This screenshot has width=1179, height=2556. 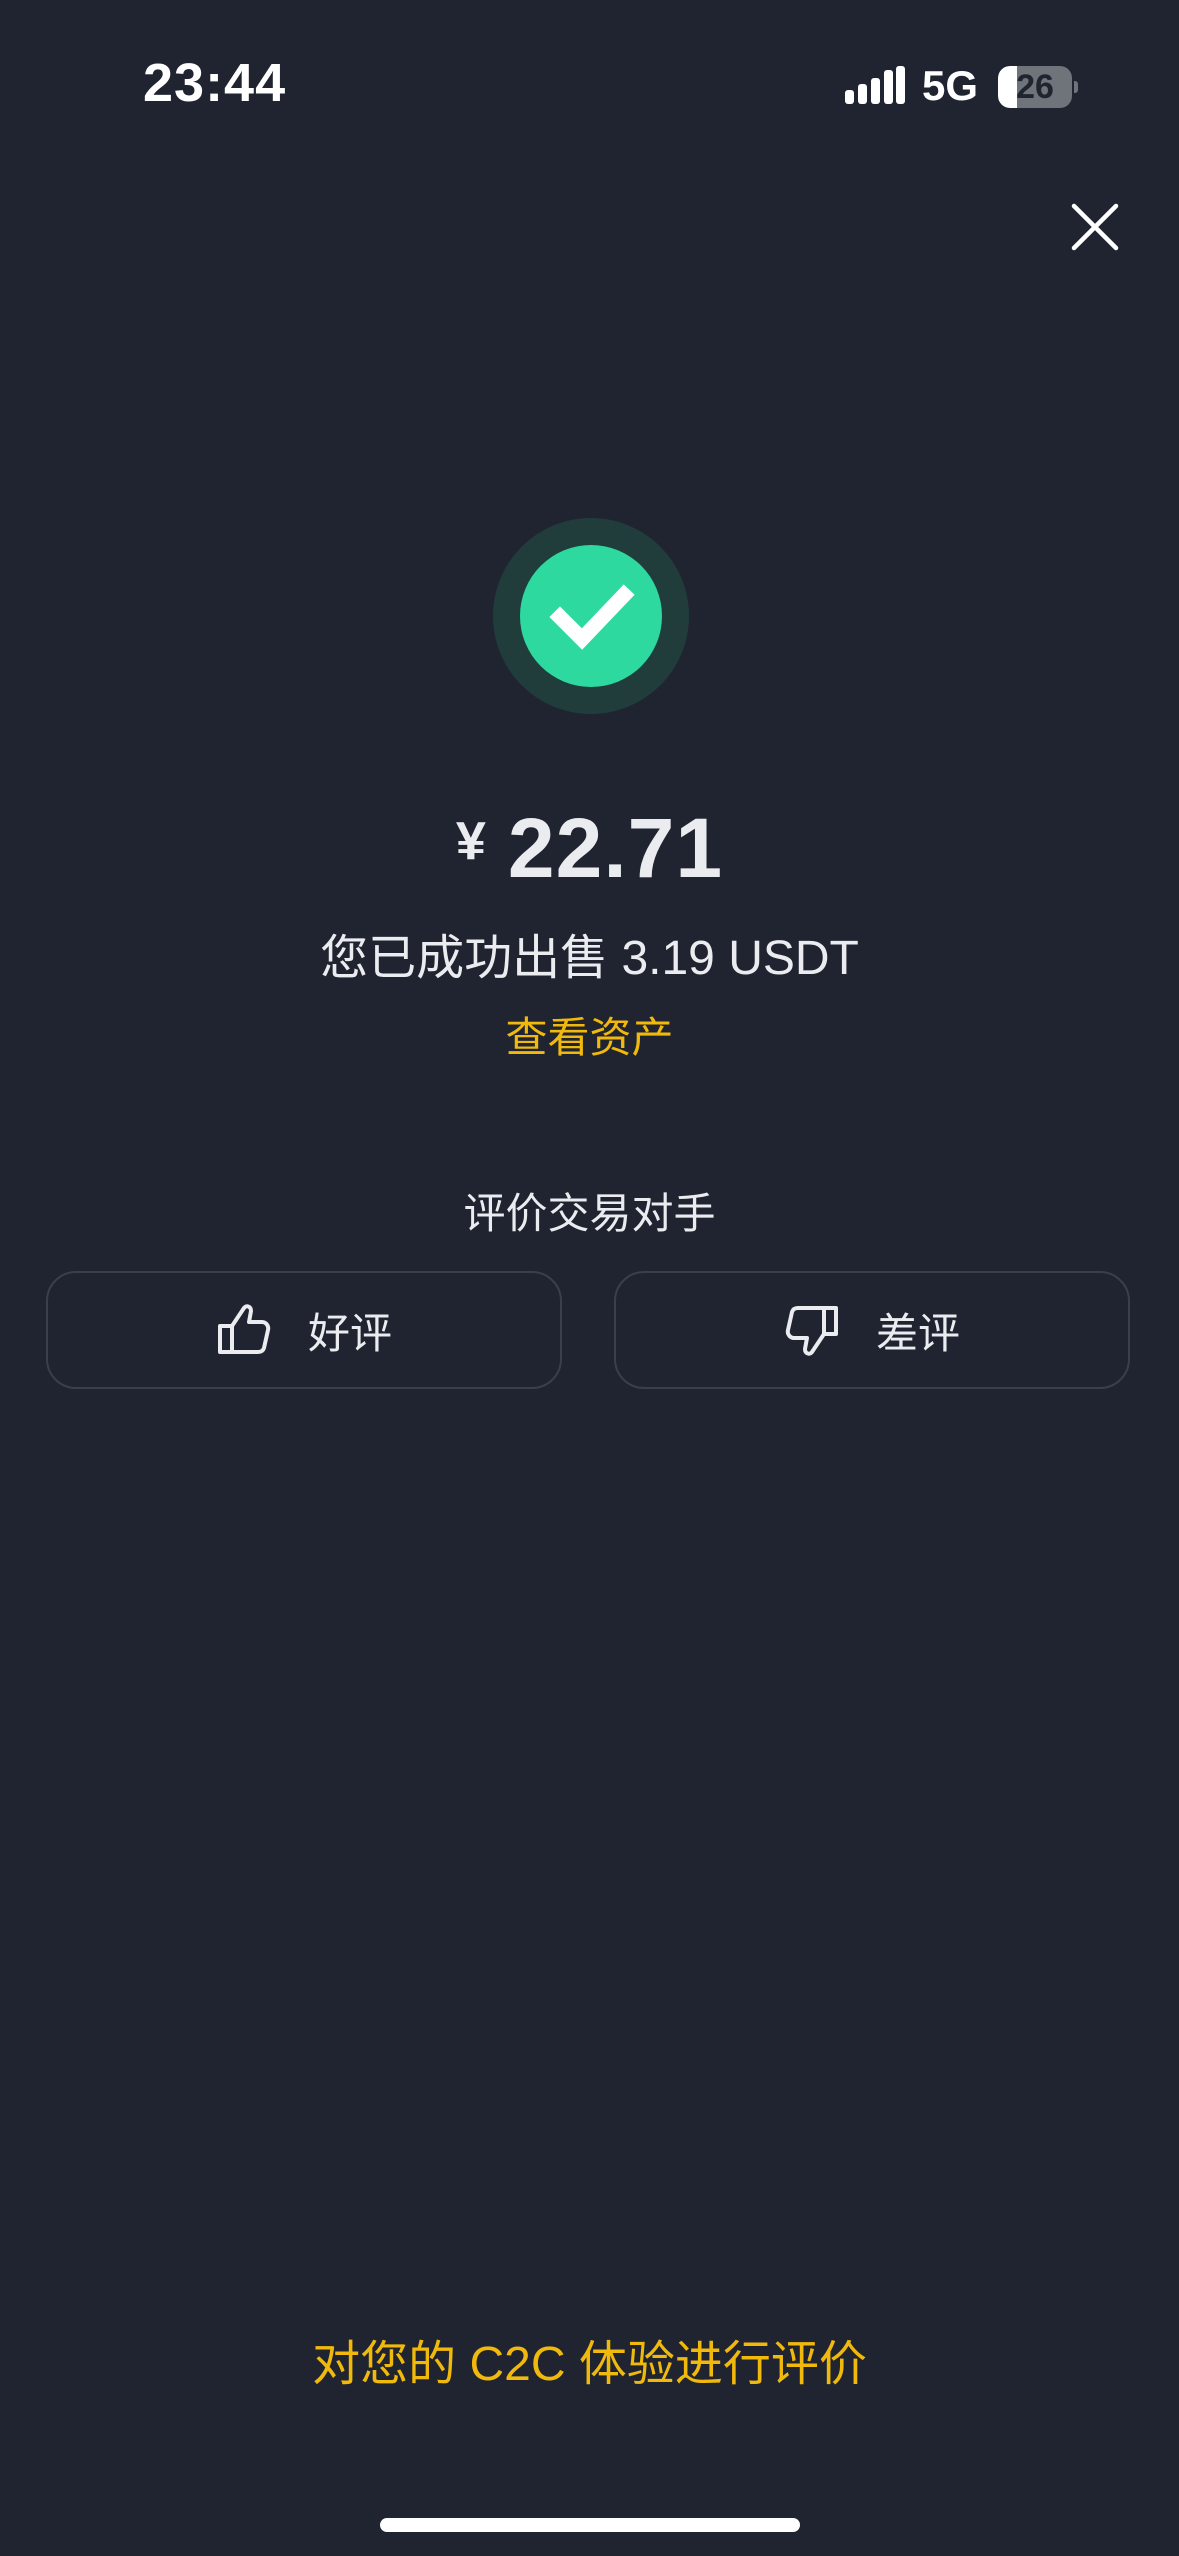 What do you see at coordinates (589, 1037) in the screenshot?
I see `view-assets-link: 查看资产` at bounding box center [589, 1037].